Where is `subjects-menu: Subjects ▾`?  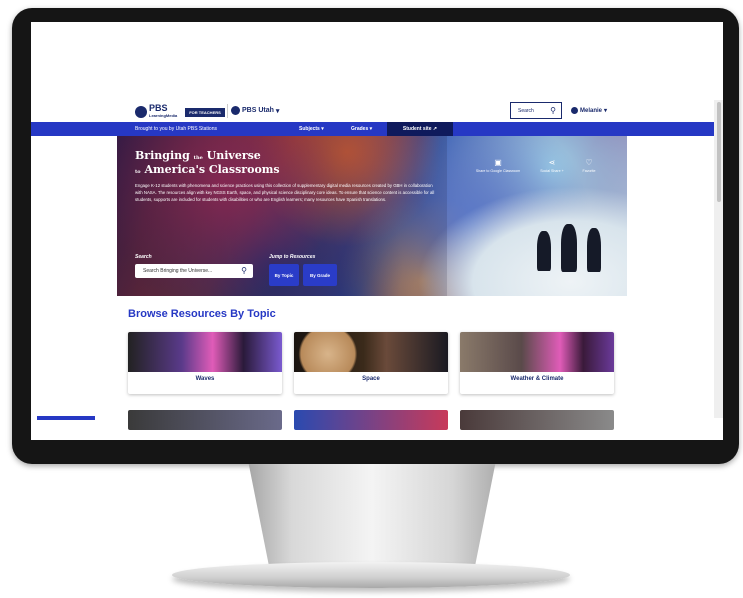 subjects-menu: Subjects ▾ is located at coordinates (311, 129).